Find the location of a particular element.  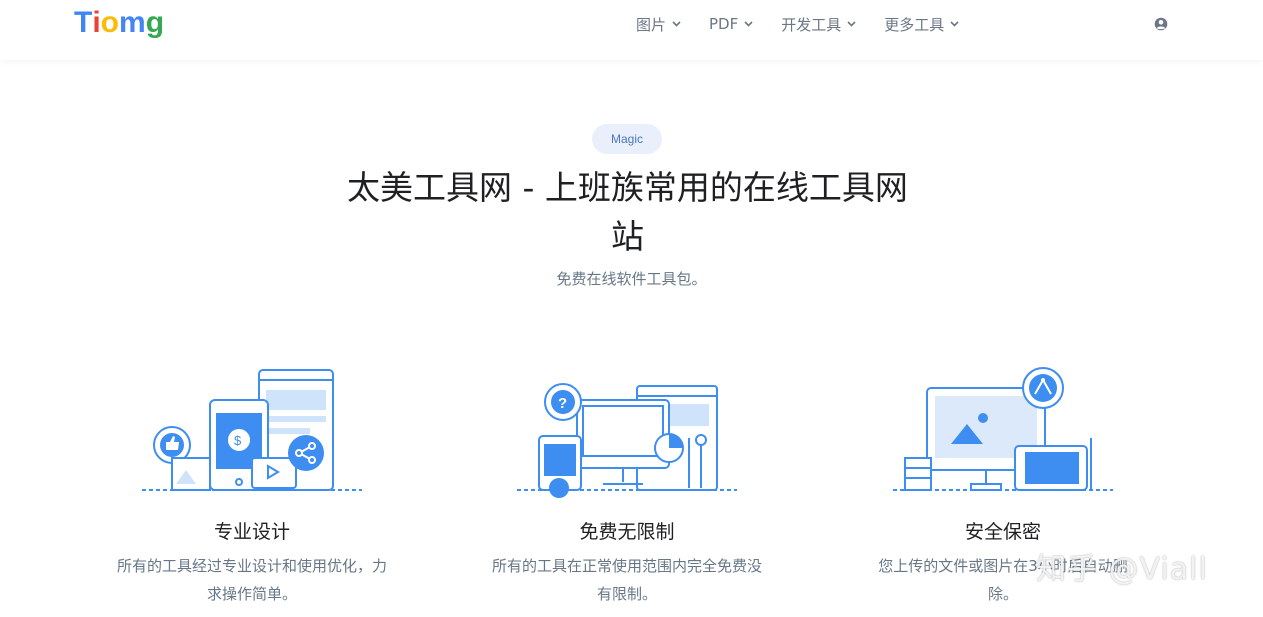

feature-description-line1: 所有的工具在正常使用范围内完全免费没 is located at coordinates (626, 566).